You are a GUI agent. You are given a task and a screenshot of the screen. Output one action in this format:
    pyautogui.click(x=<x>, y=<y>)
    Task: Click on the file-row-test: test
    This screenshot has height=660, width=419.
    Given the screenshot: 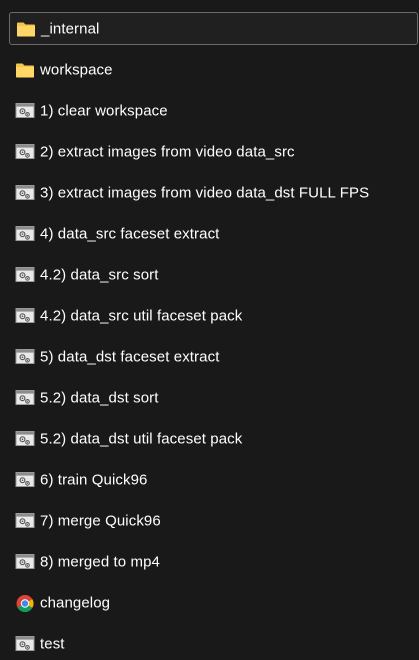 What is the action you would take?
    pyautogui.click(x=213, y=643)
    